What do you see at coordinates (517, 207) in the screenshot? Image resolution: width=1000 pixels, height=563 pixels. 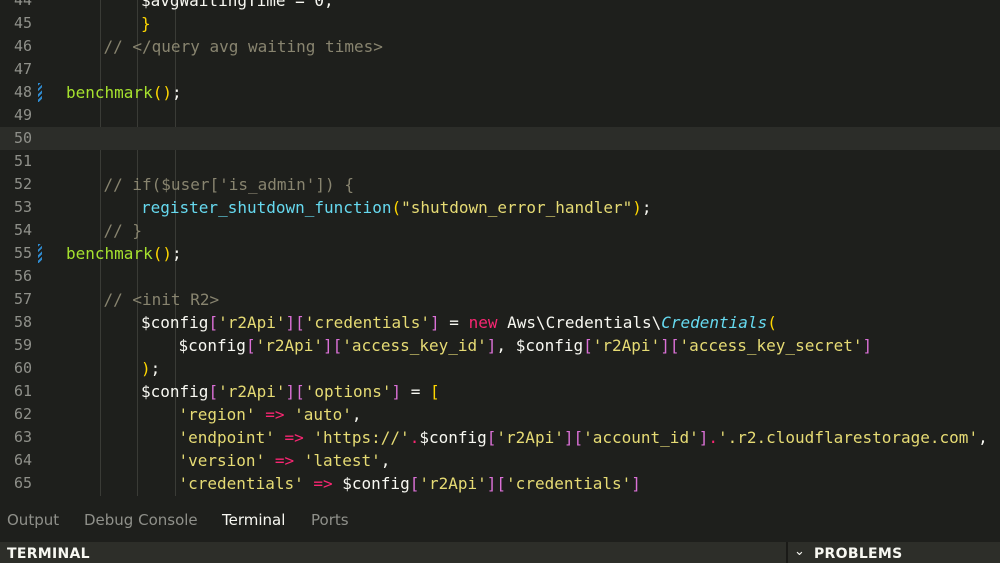 I see `code-token: "shutdown_error_handler"` at bounding box center [517, 207].